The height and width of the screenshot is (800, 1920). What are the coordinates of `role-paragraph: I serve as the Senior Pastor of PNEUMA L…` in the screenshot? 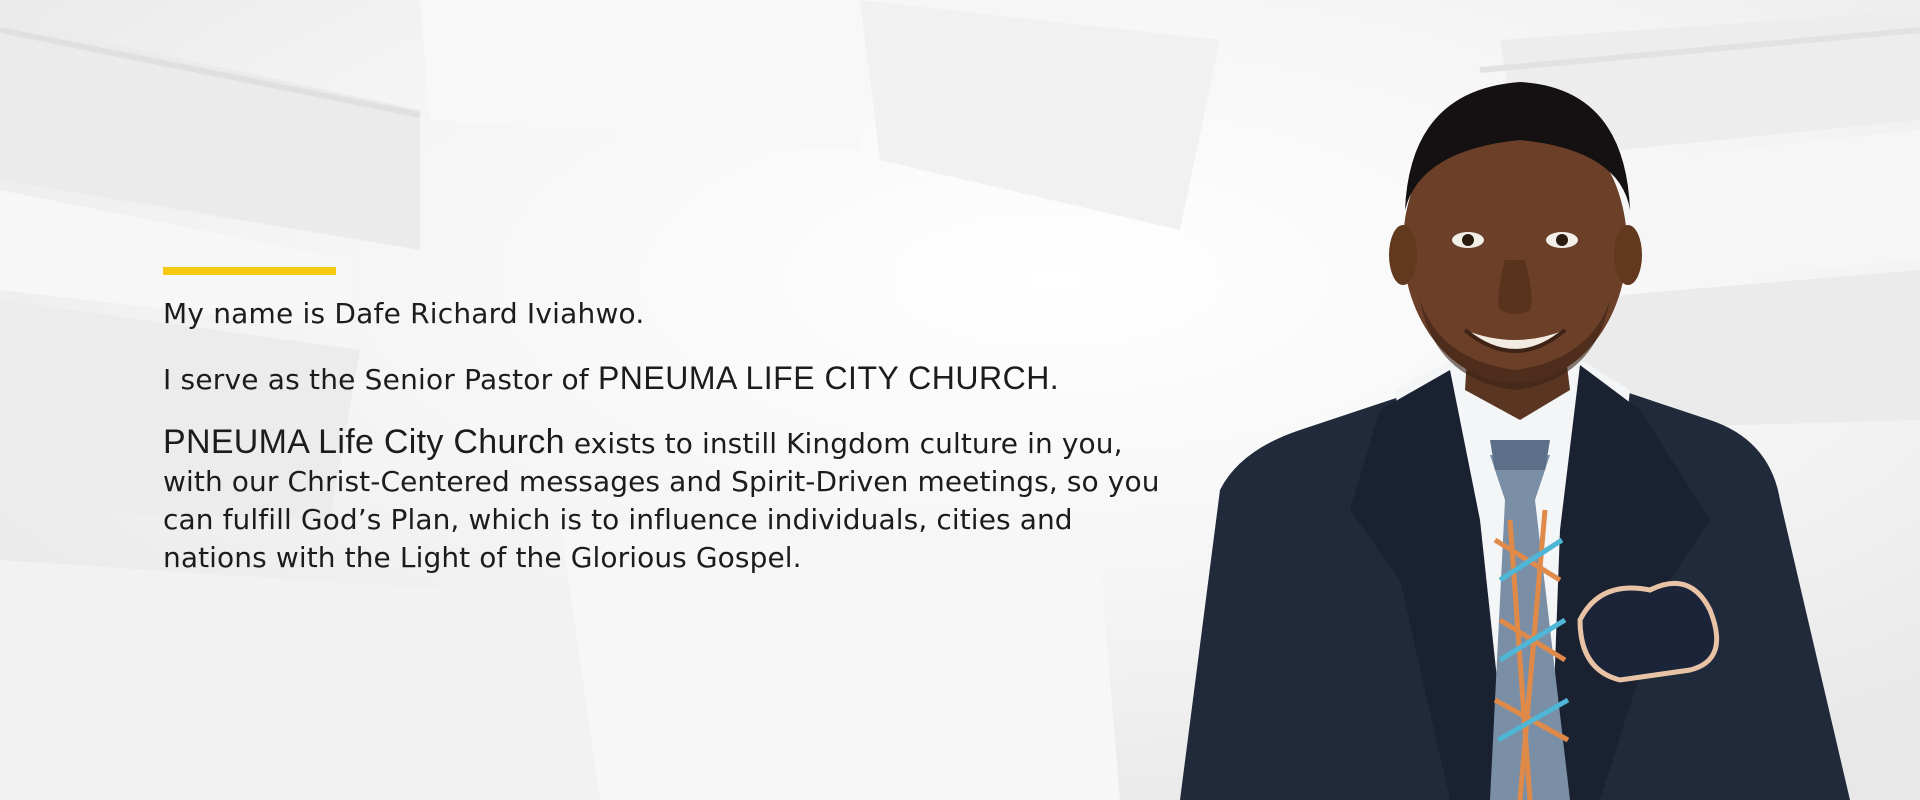 It's located at (673, 378).